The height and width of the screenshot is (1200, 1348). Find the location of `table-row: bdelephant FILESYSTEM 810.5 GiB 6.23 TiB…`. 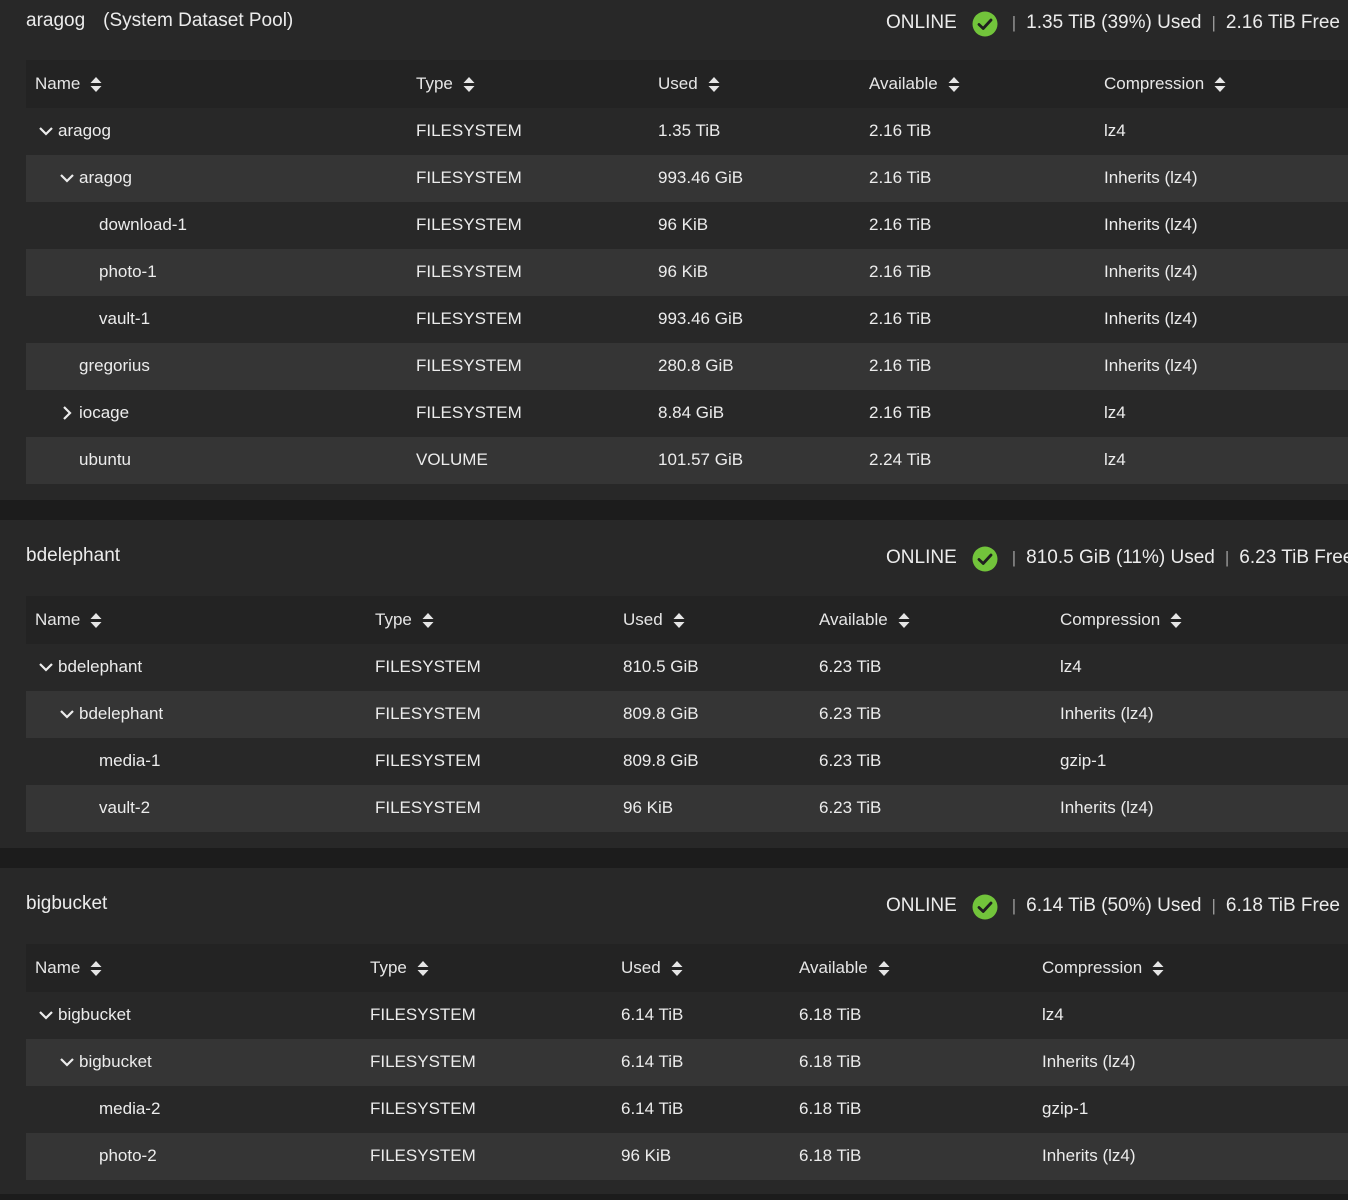

table-row: bdelephant FILESYSTEM 810.5 GiB 6.23 TiB… is located at coordinates (687, 667).